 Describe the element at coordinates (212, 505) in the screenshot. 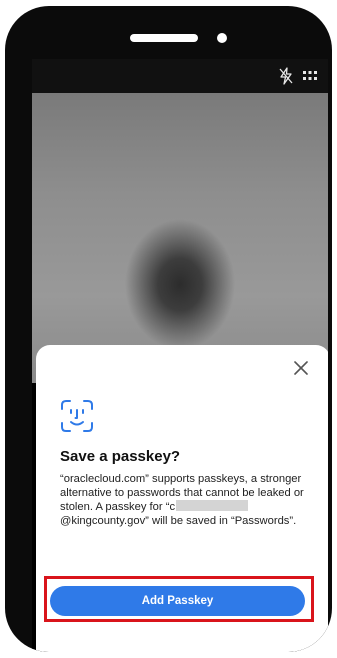

I see `redacted-email` at that location.